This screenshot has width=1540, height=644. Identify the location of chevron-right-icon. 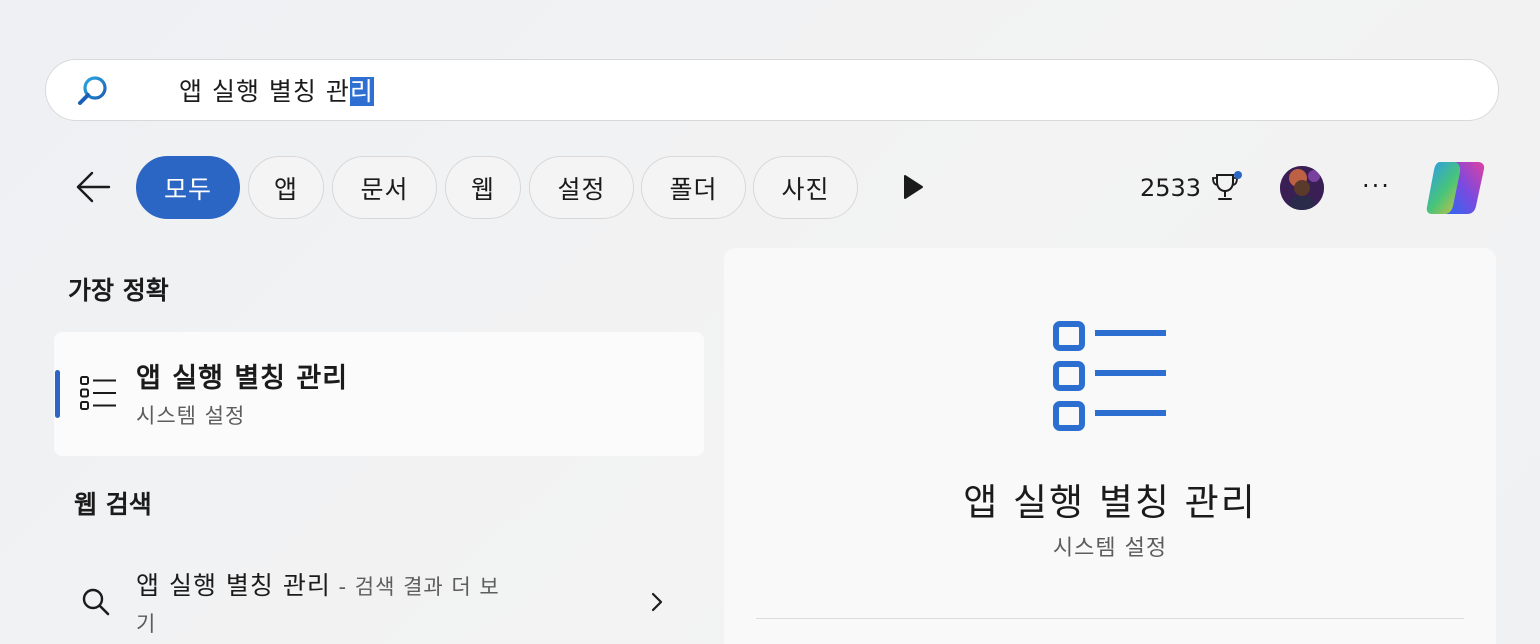
(657, 602).